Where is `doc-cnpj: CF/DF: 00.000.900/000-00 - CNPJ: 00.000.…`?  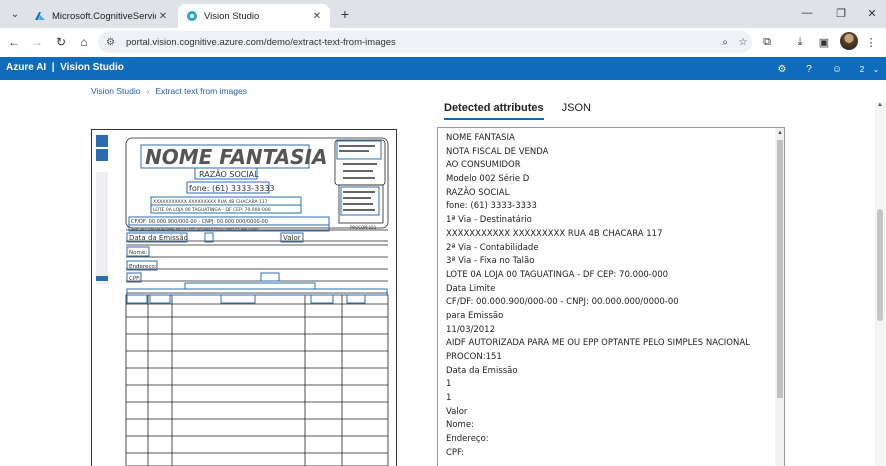
doc-cnpj: CF/DF: 00.000.900/000-00 - CNPJ: 00.000.… is located at coordinates (199, 222).